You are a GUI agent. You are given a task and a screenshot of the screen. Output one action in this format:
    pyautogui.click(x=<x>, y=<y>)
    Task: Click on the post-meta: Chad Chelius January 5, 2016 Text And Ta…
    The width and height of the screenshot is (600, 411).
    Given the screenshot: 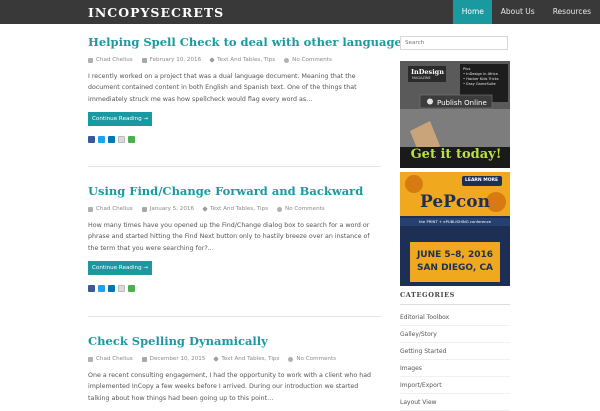 What is the action you would take?
    pyautogui.click(x=234, y=209)
    